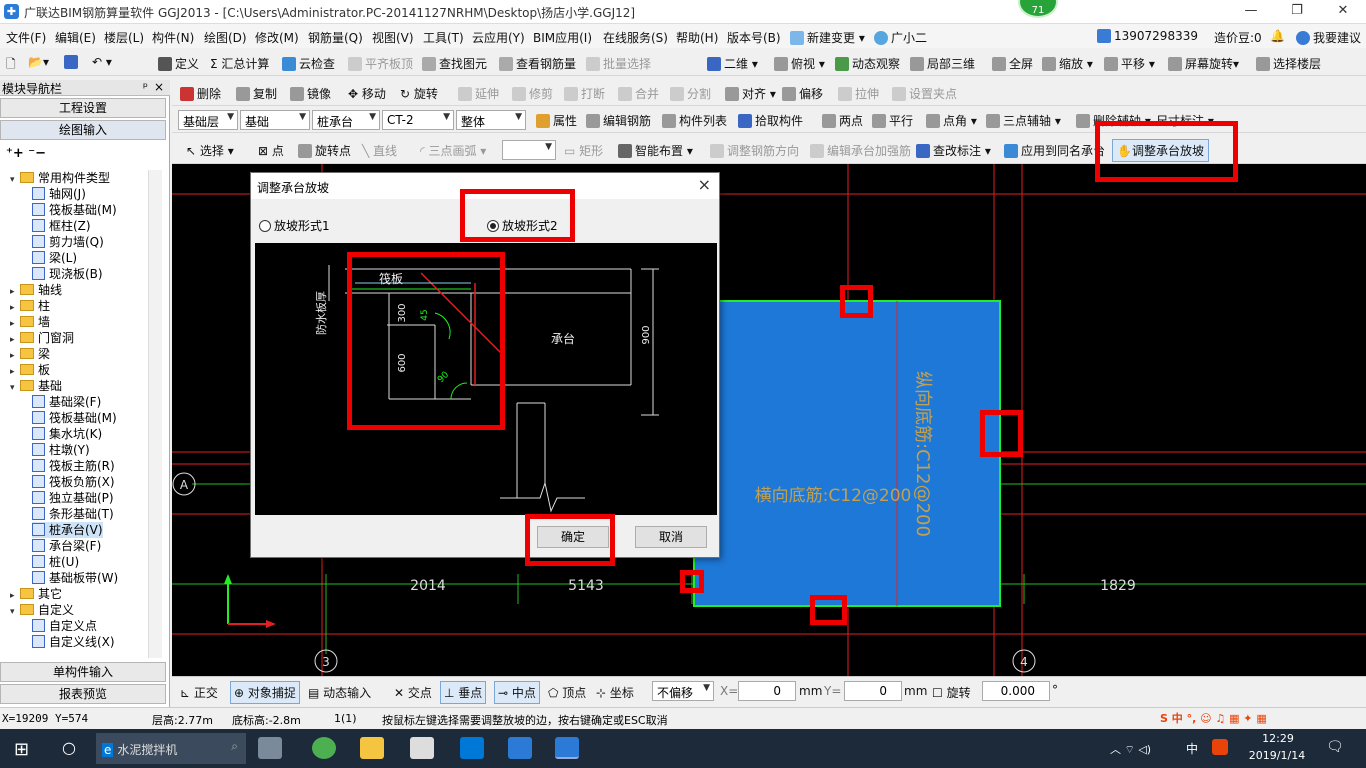 This screenshot has width=1366, height=768. Describe the element at coordinates (42, 610) in the screenshot. I see `tree-item: ▾ 自定义` at that location.